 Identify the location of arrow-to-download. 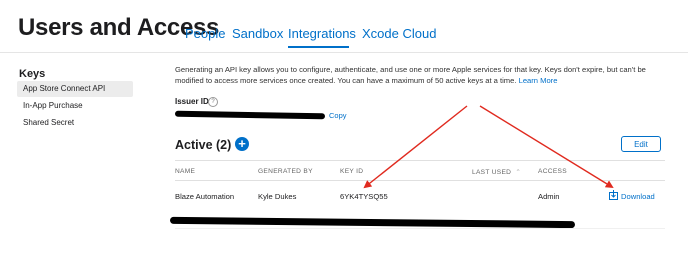
(546, 147).